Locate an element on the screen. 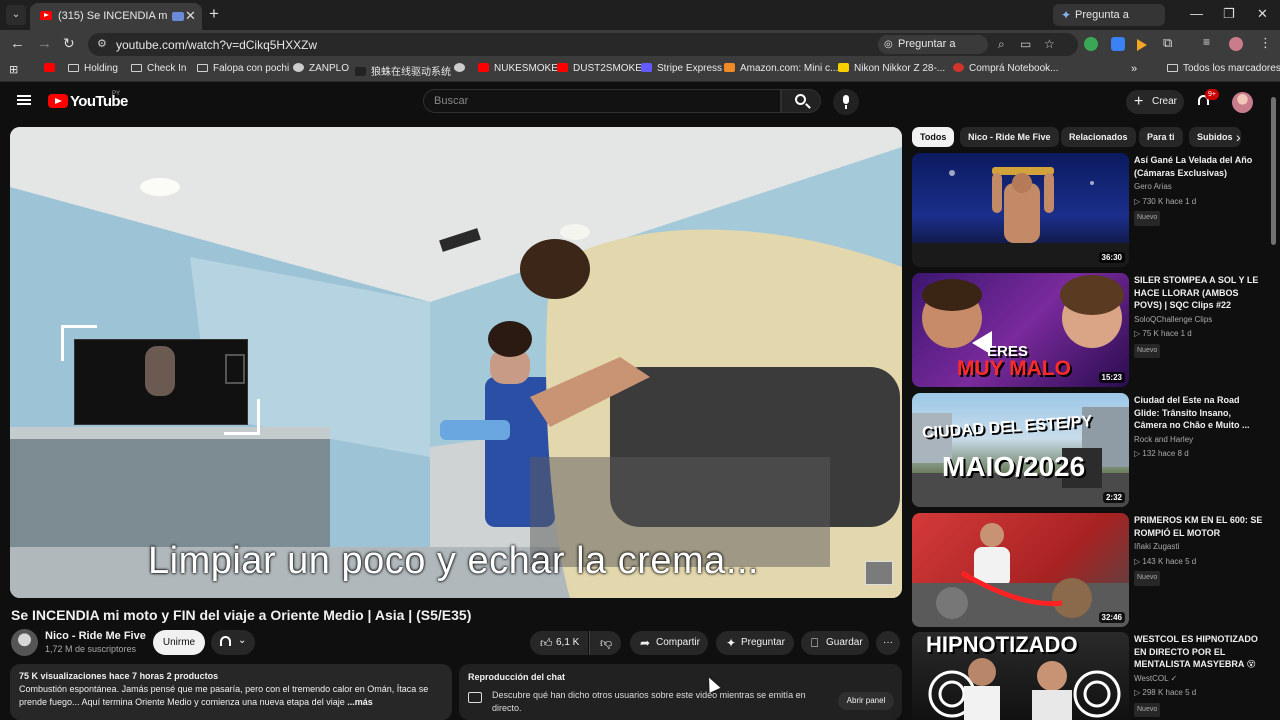 Image resolution: width=1280 pixels, height=720 pixels. extension-blue-icon is located at coordinates (1118, 44).